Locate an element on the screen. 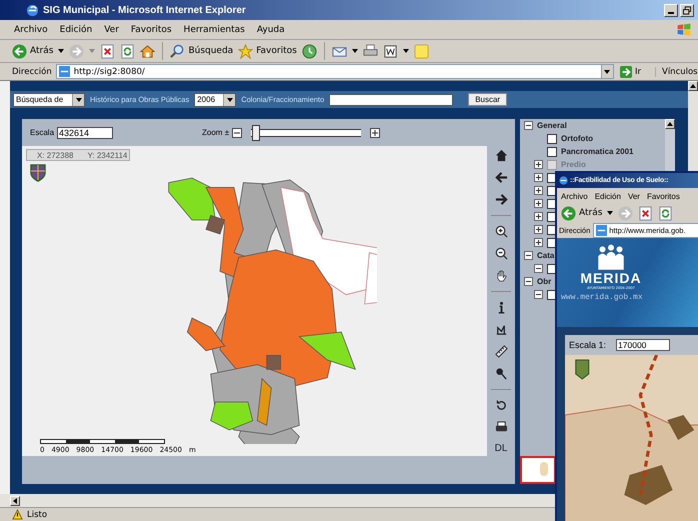  zoom-out-button is located at coordinates (237, 133).